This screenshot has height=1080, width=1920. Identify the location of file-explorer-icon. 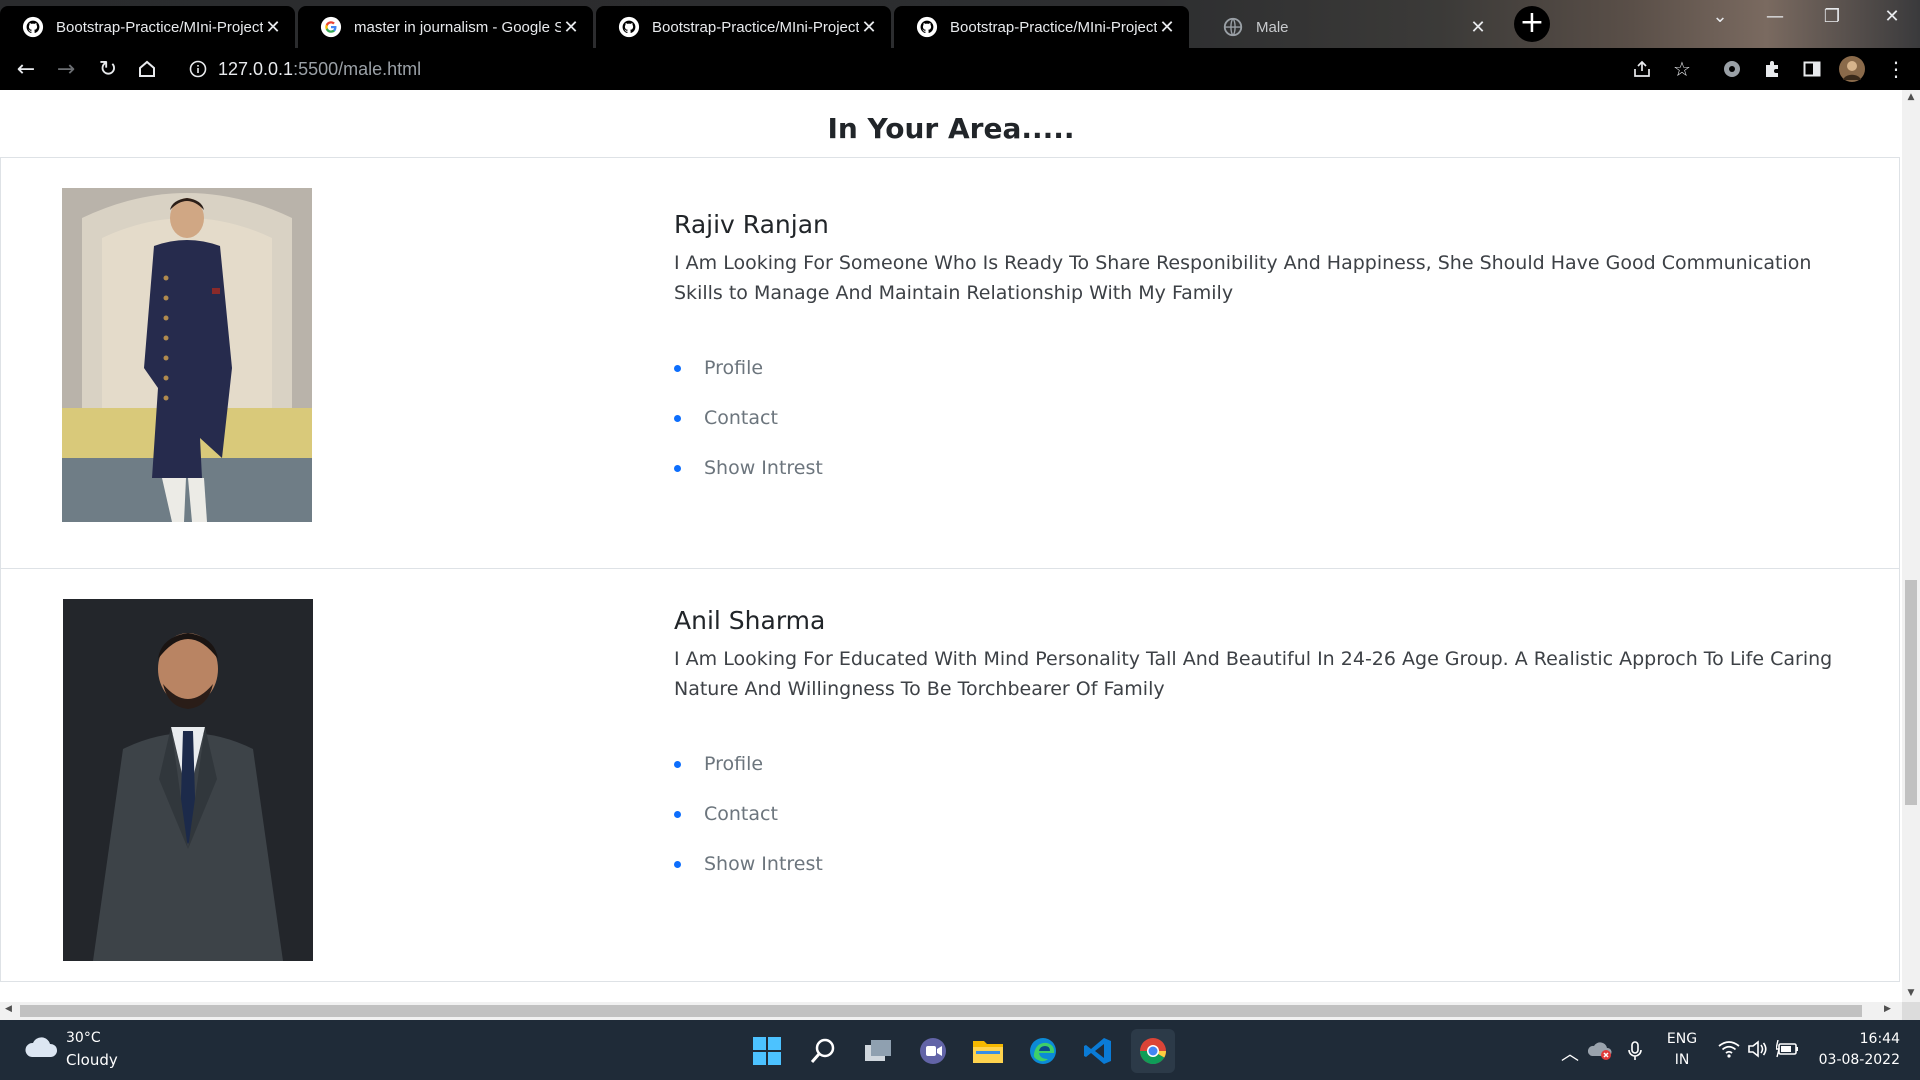
(988, 1051).